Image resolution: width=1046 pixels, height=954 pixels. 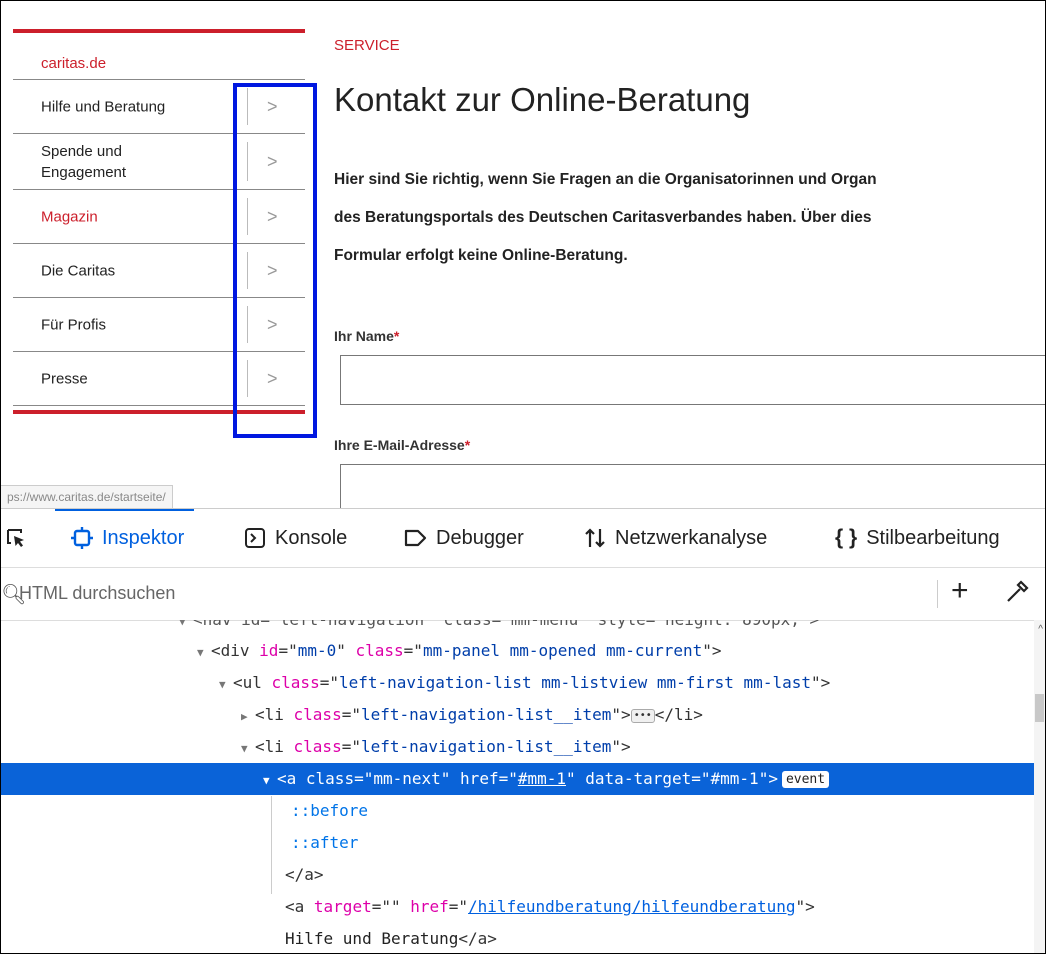 I want to click on event-badge: event, so click(x=805, y=779).